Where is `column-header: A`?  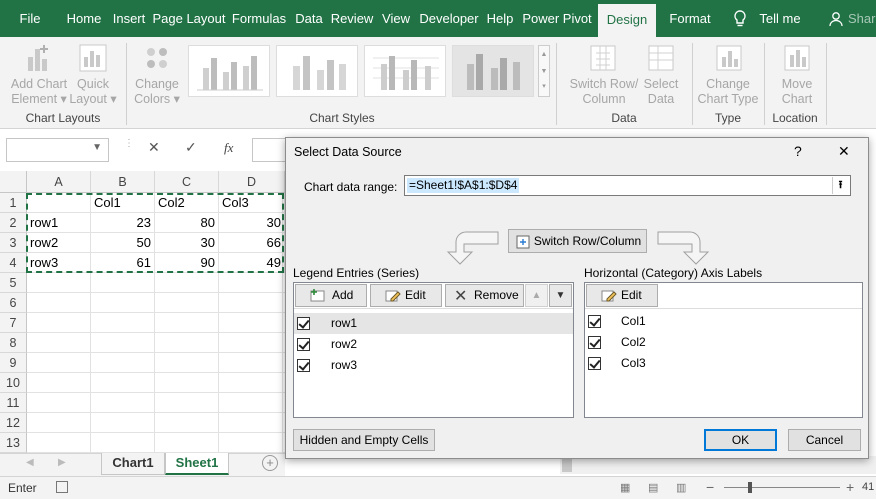 column-header: A is located at coordinates (59, 182).